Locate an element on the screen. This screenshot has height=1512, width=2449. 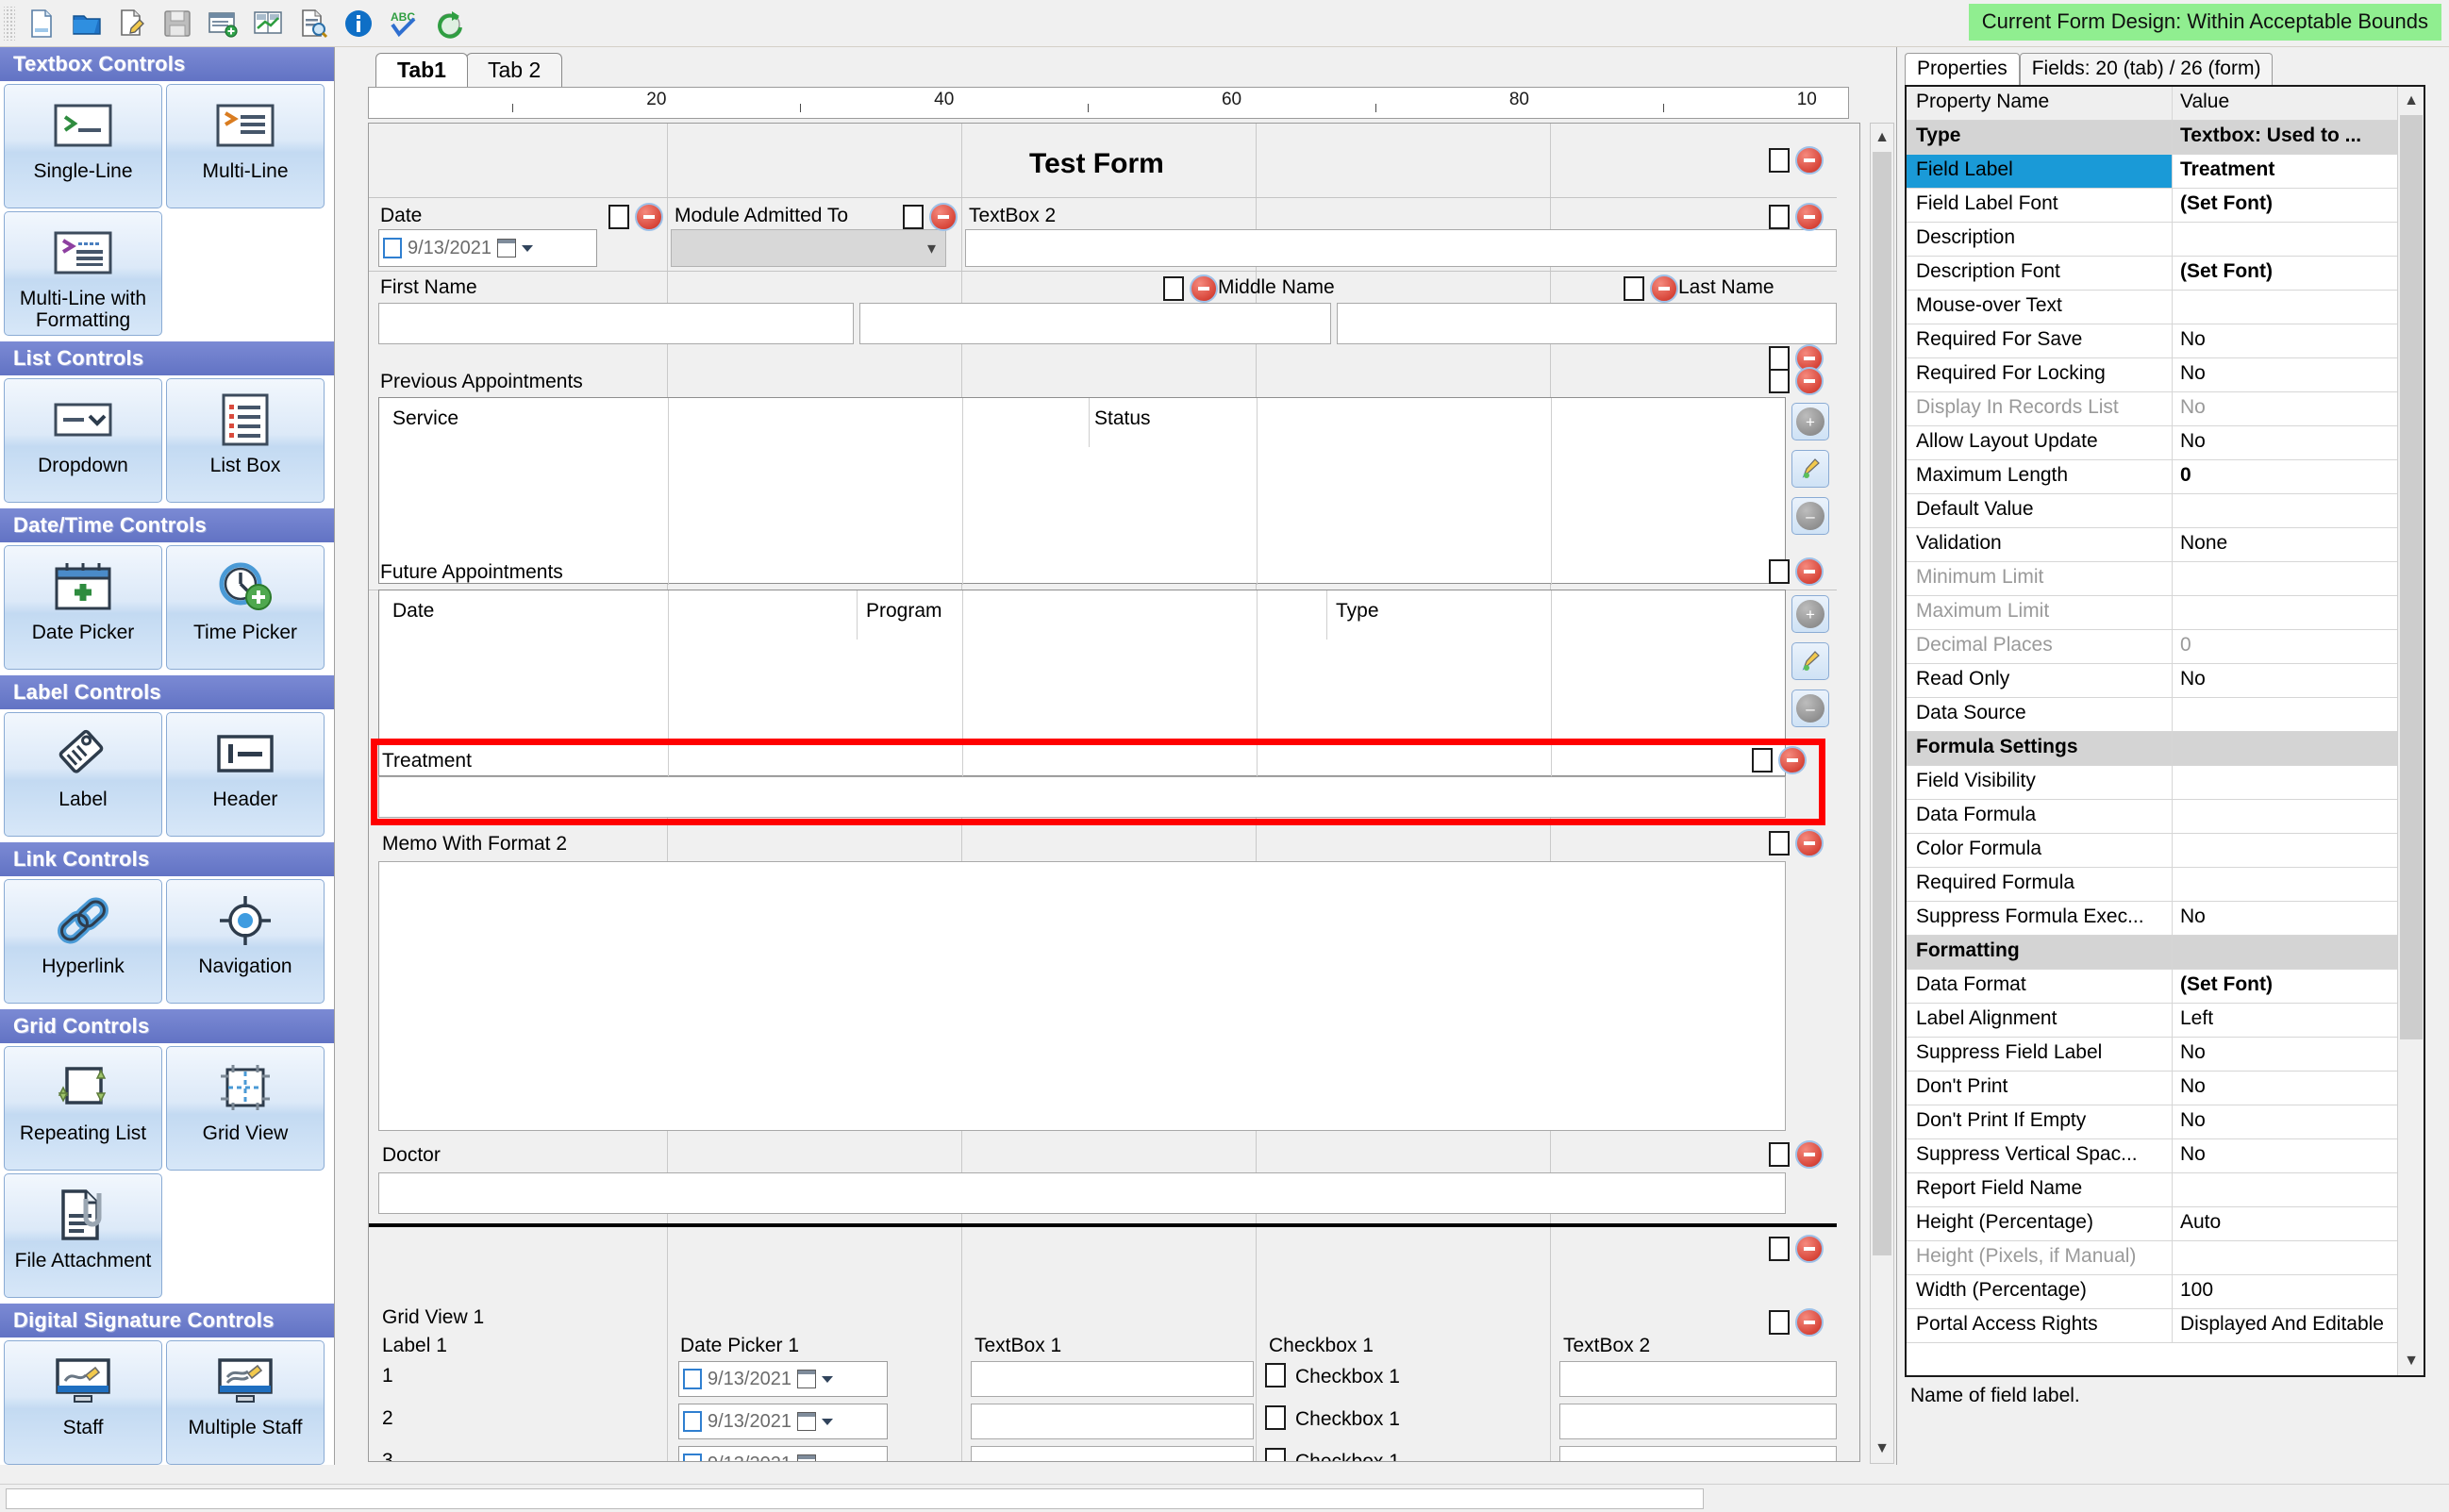
property-row: Display In Records List No is located at coordinates (2165, 409).